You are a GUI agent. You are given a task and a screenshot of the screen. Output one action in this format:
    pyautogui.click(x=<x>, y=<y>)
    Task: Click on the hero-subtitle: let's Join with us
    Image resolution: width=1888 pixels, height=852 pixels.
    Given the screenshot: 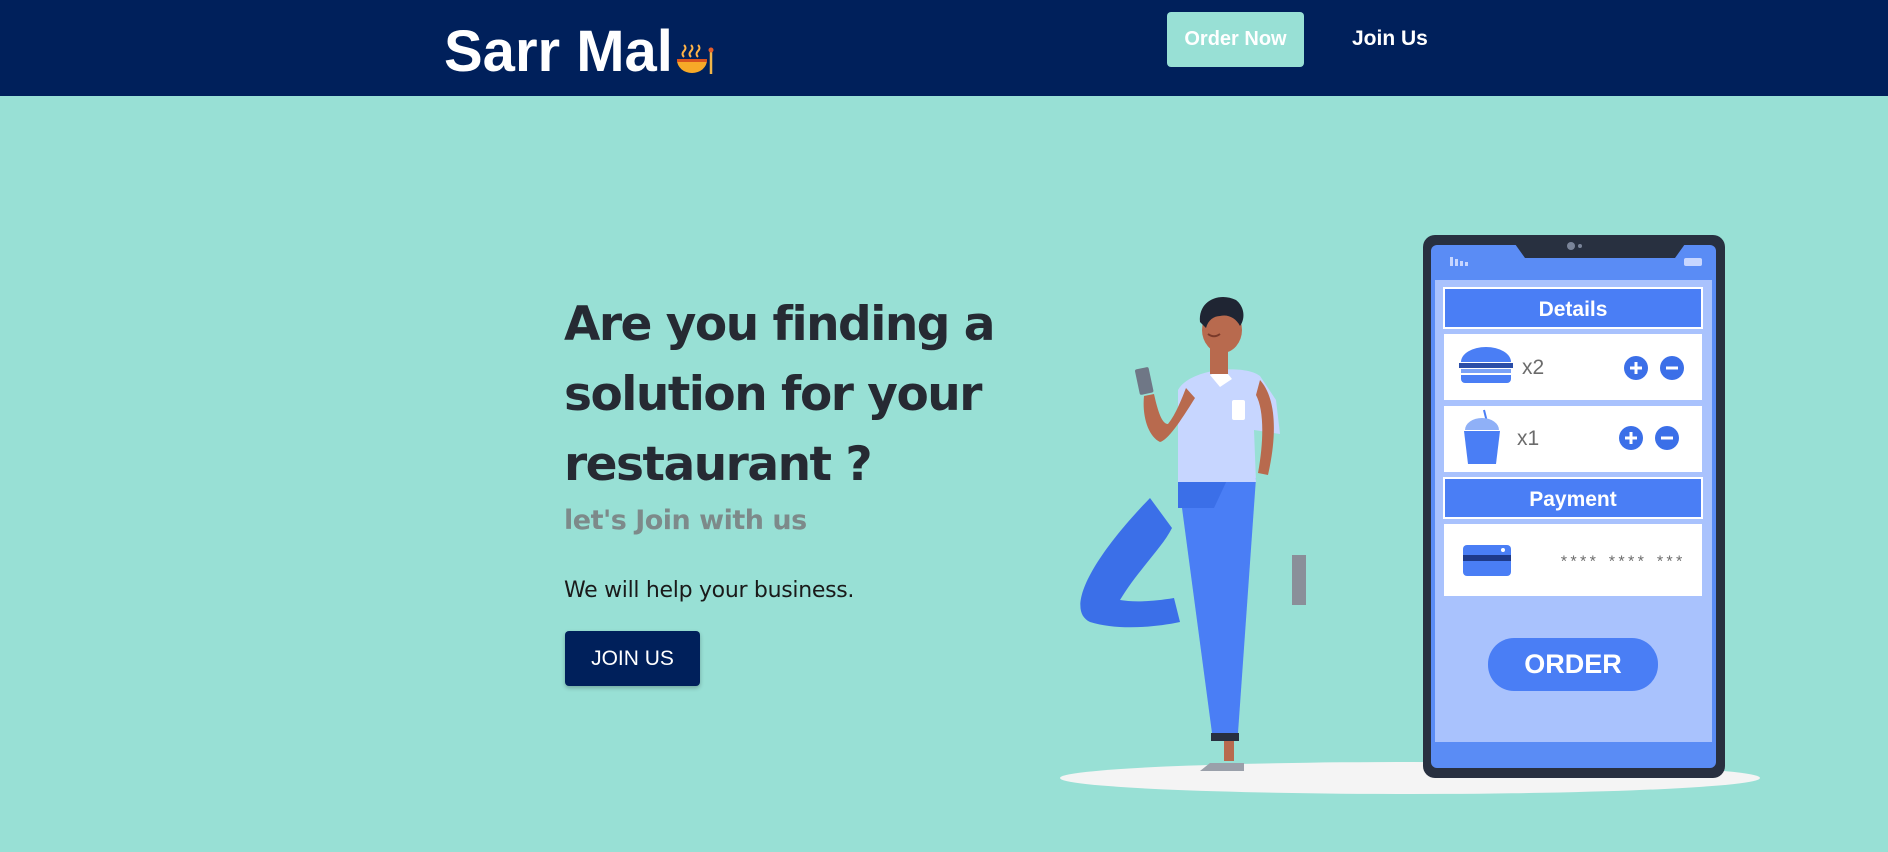 What is the action you would take?
    pyautogui.click(x=685, y=520)
    